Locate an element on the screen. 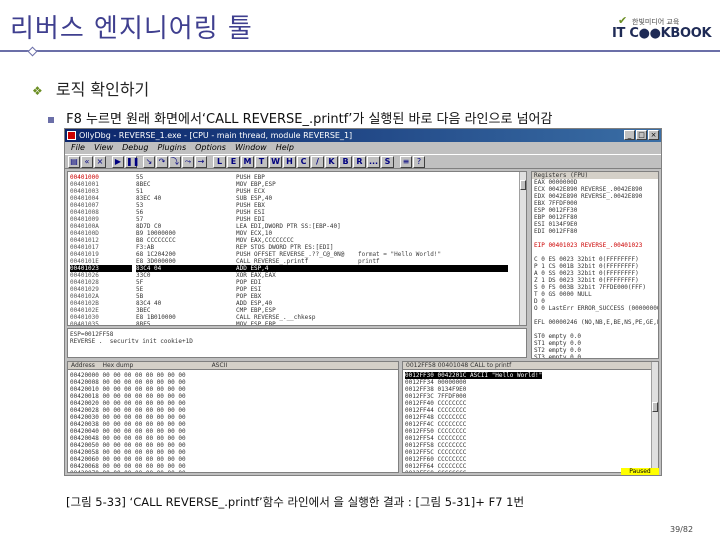  stack-row: 0012FF54 CCCCCCCC is located at coordinates (473, 438).